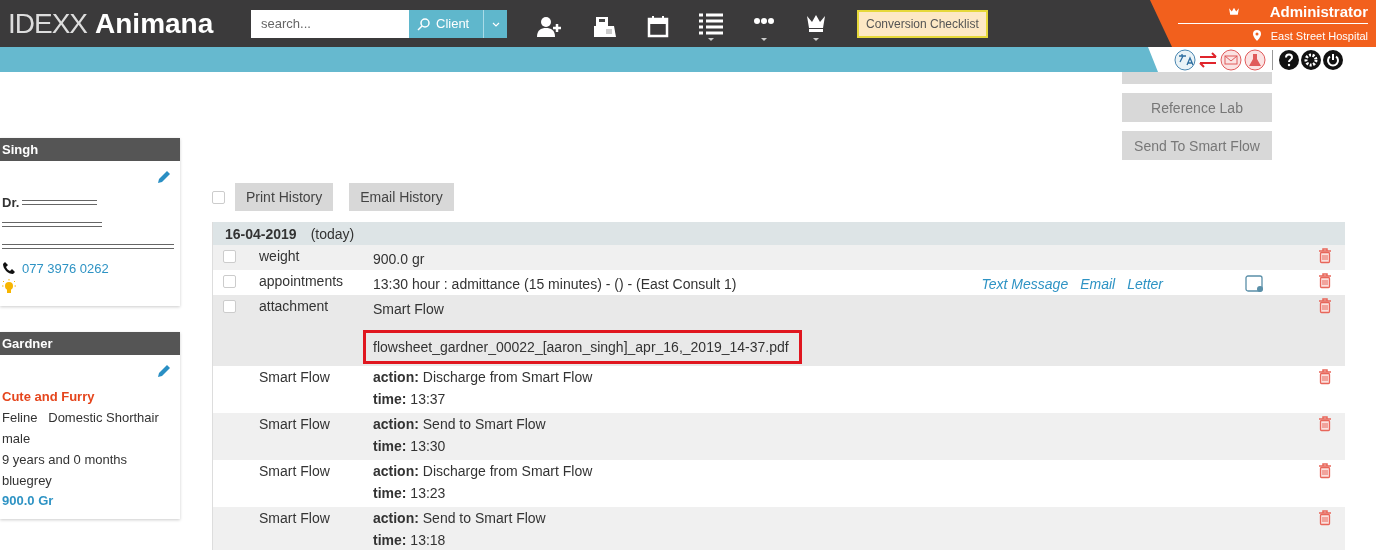 The image size is (1376, 550). I want to click on flow-time: time: 13:23, so click(410, 493).